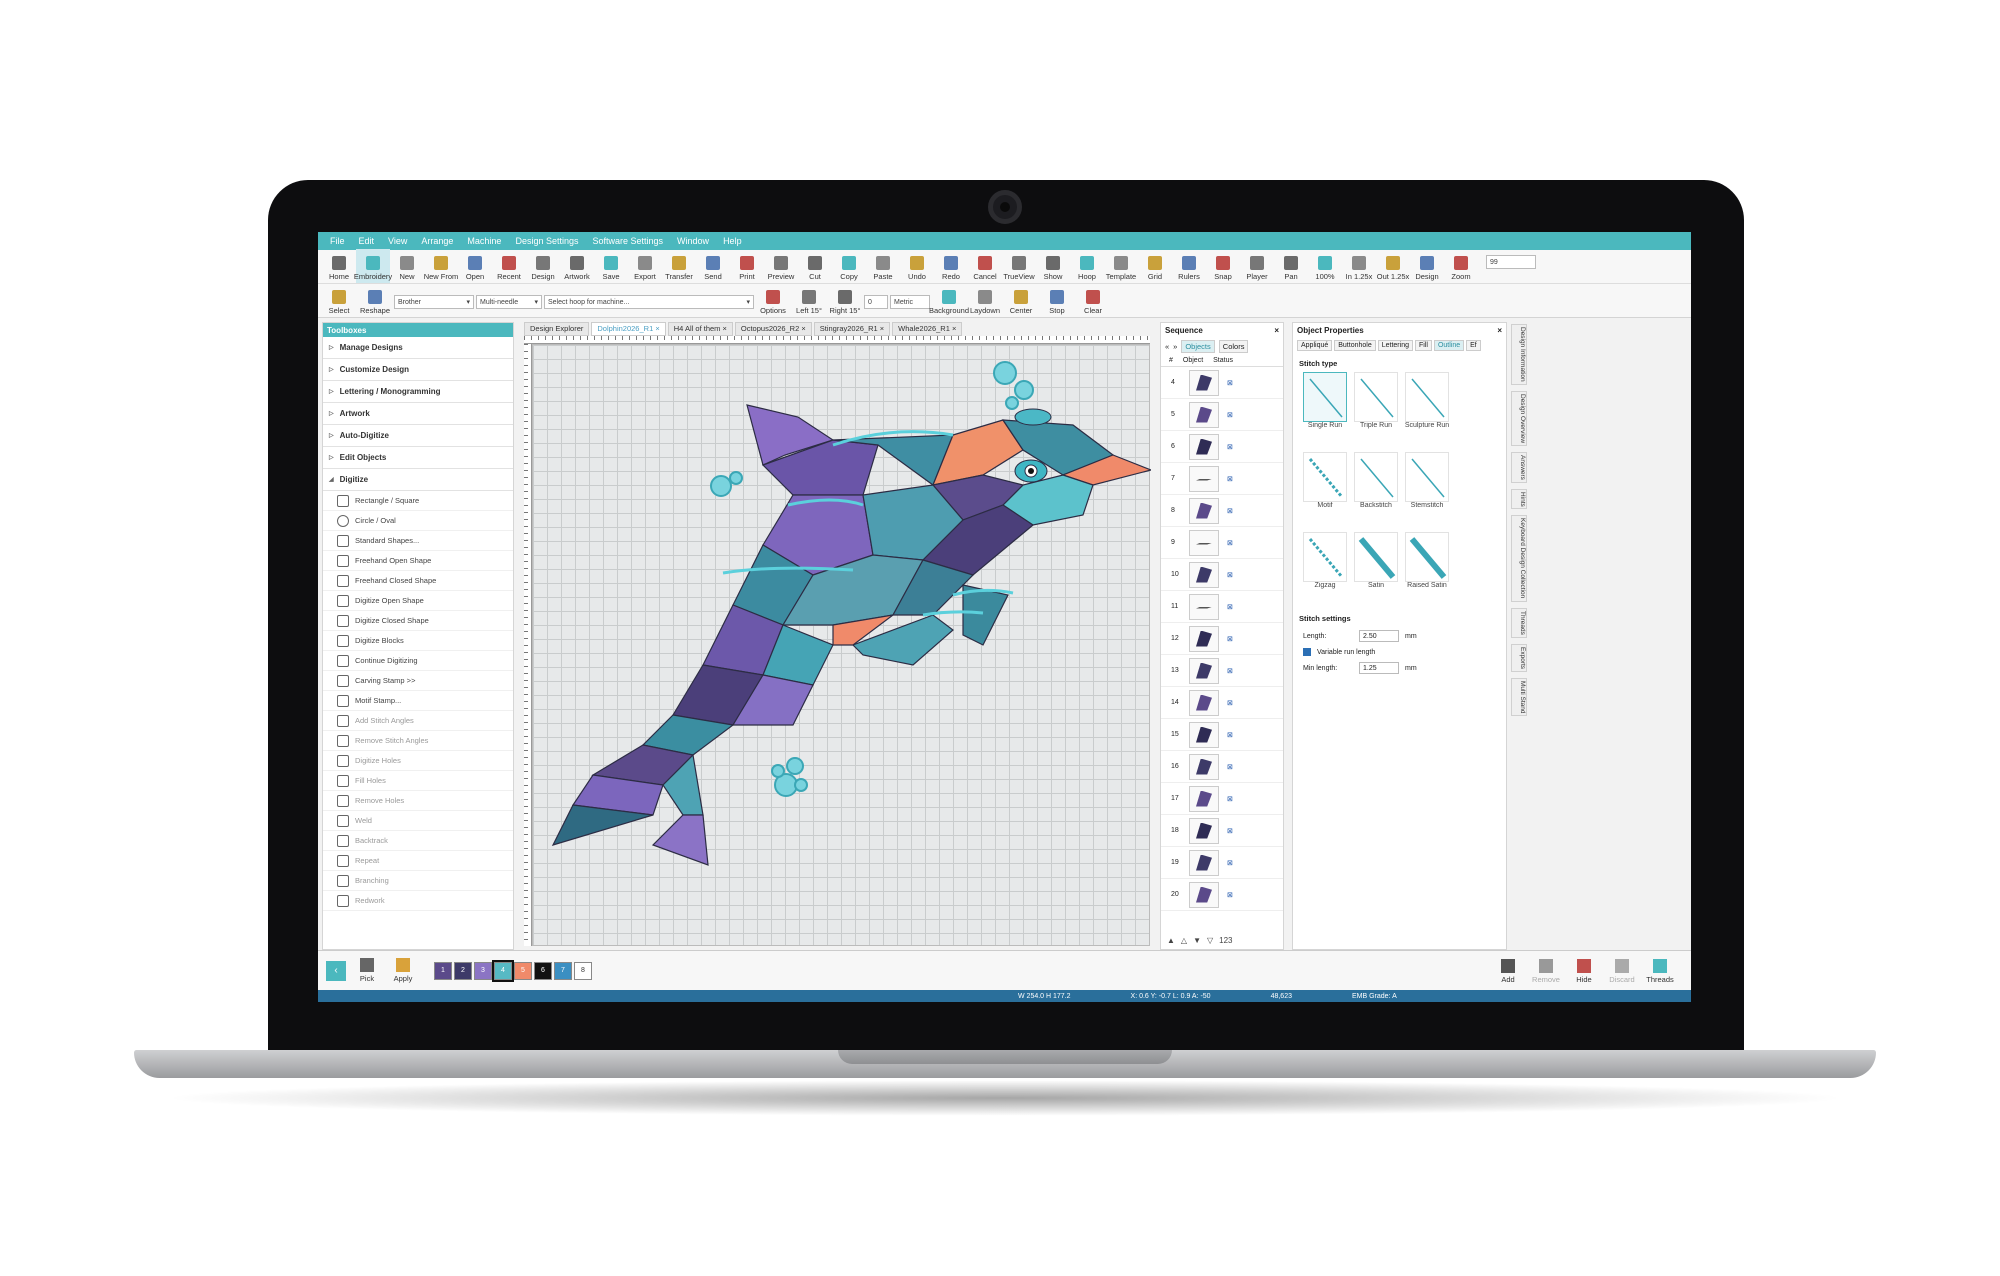 The width and height of the screenshot is (2000, 1276). What do you see at coordinates (611, 266) in the screenshot?
I see `ribbon-save-button: Save` at bounding box center [611, 266].